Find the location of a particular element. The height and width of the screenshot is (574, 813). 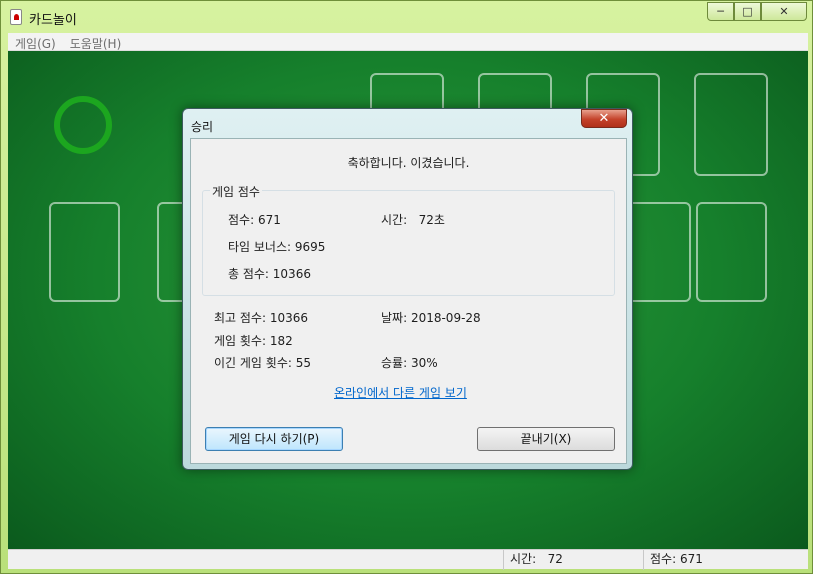

status-score: 점수: 671 is located at coordinates (725, 560).